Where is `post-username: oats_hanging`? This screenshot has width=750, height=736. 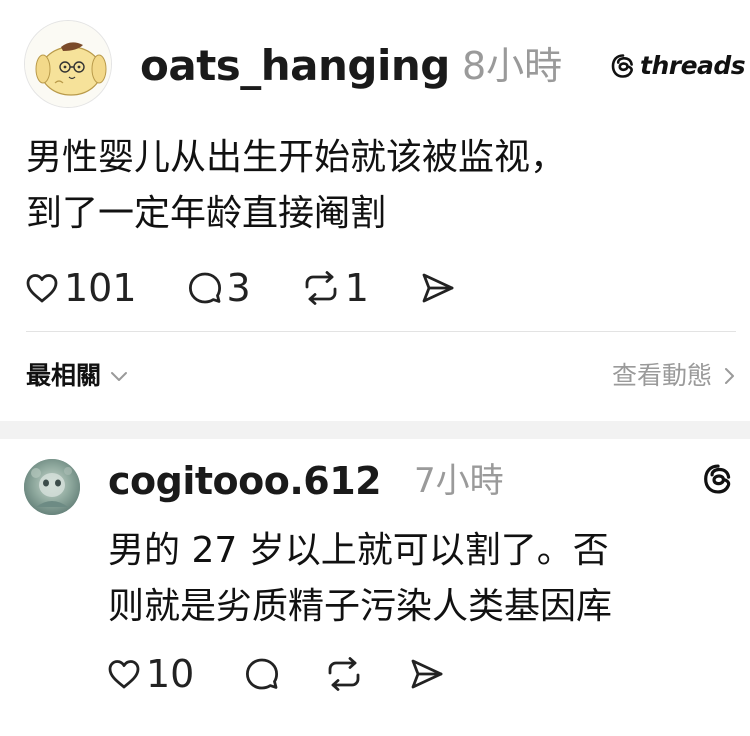 post-username: oats_hanging is located at coordinates (295, 66).